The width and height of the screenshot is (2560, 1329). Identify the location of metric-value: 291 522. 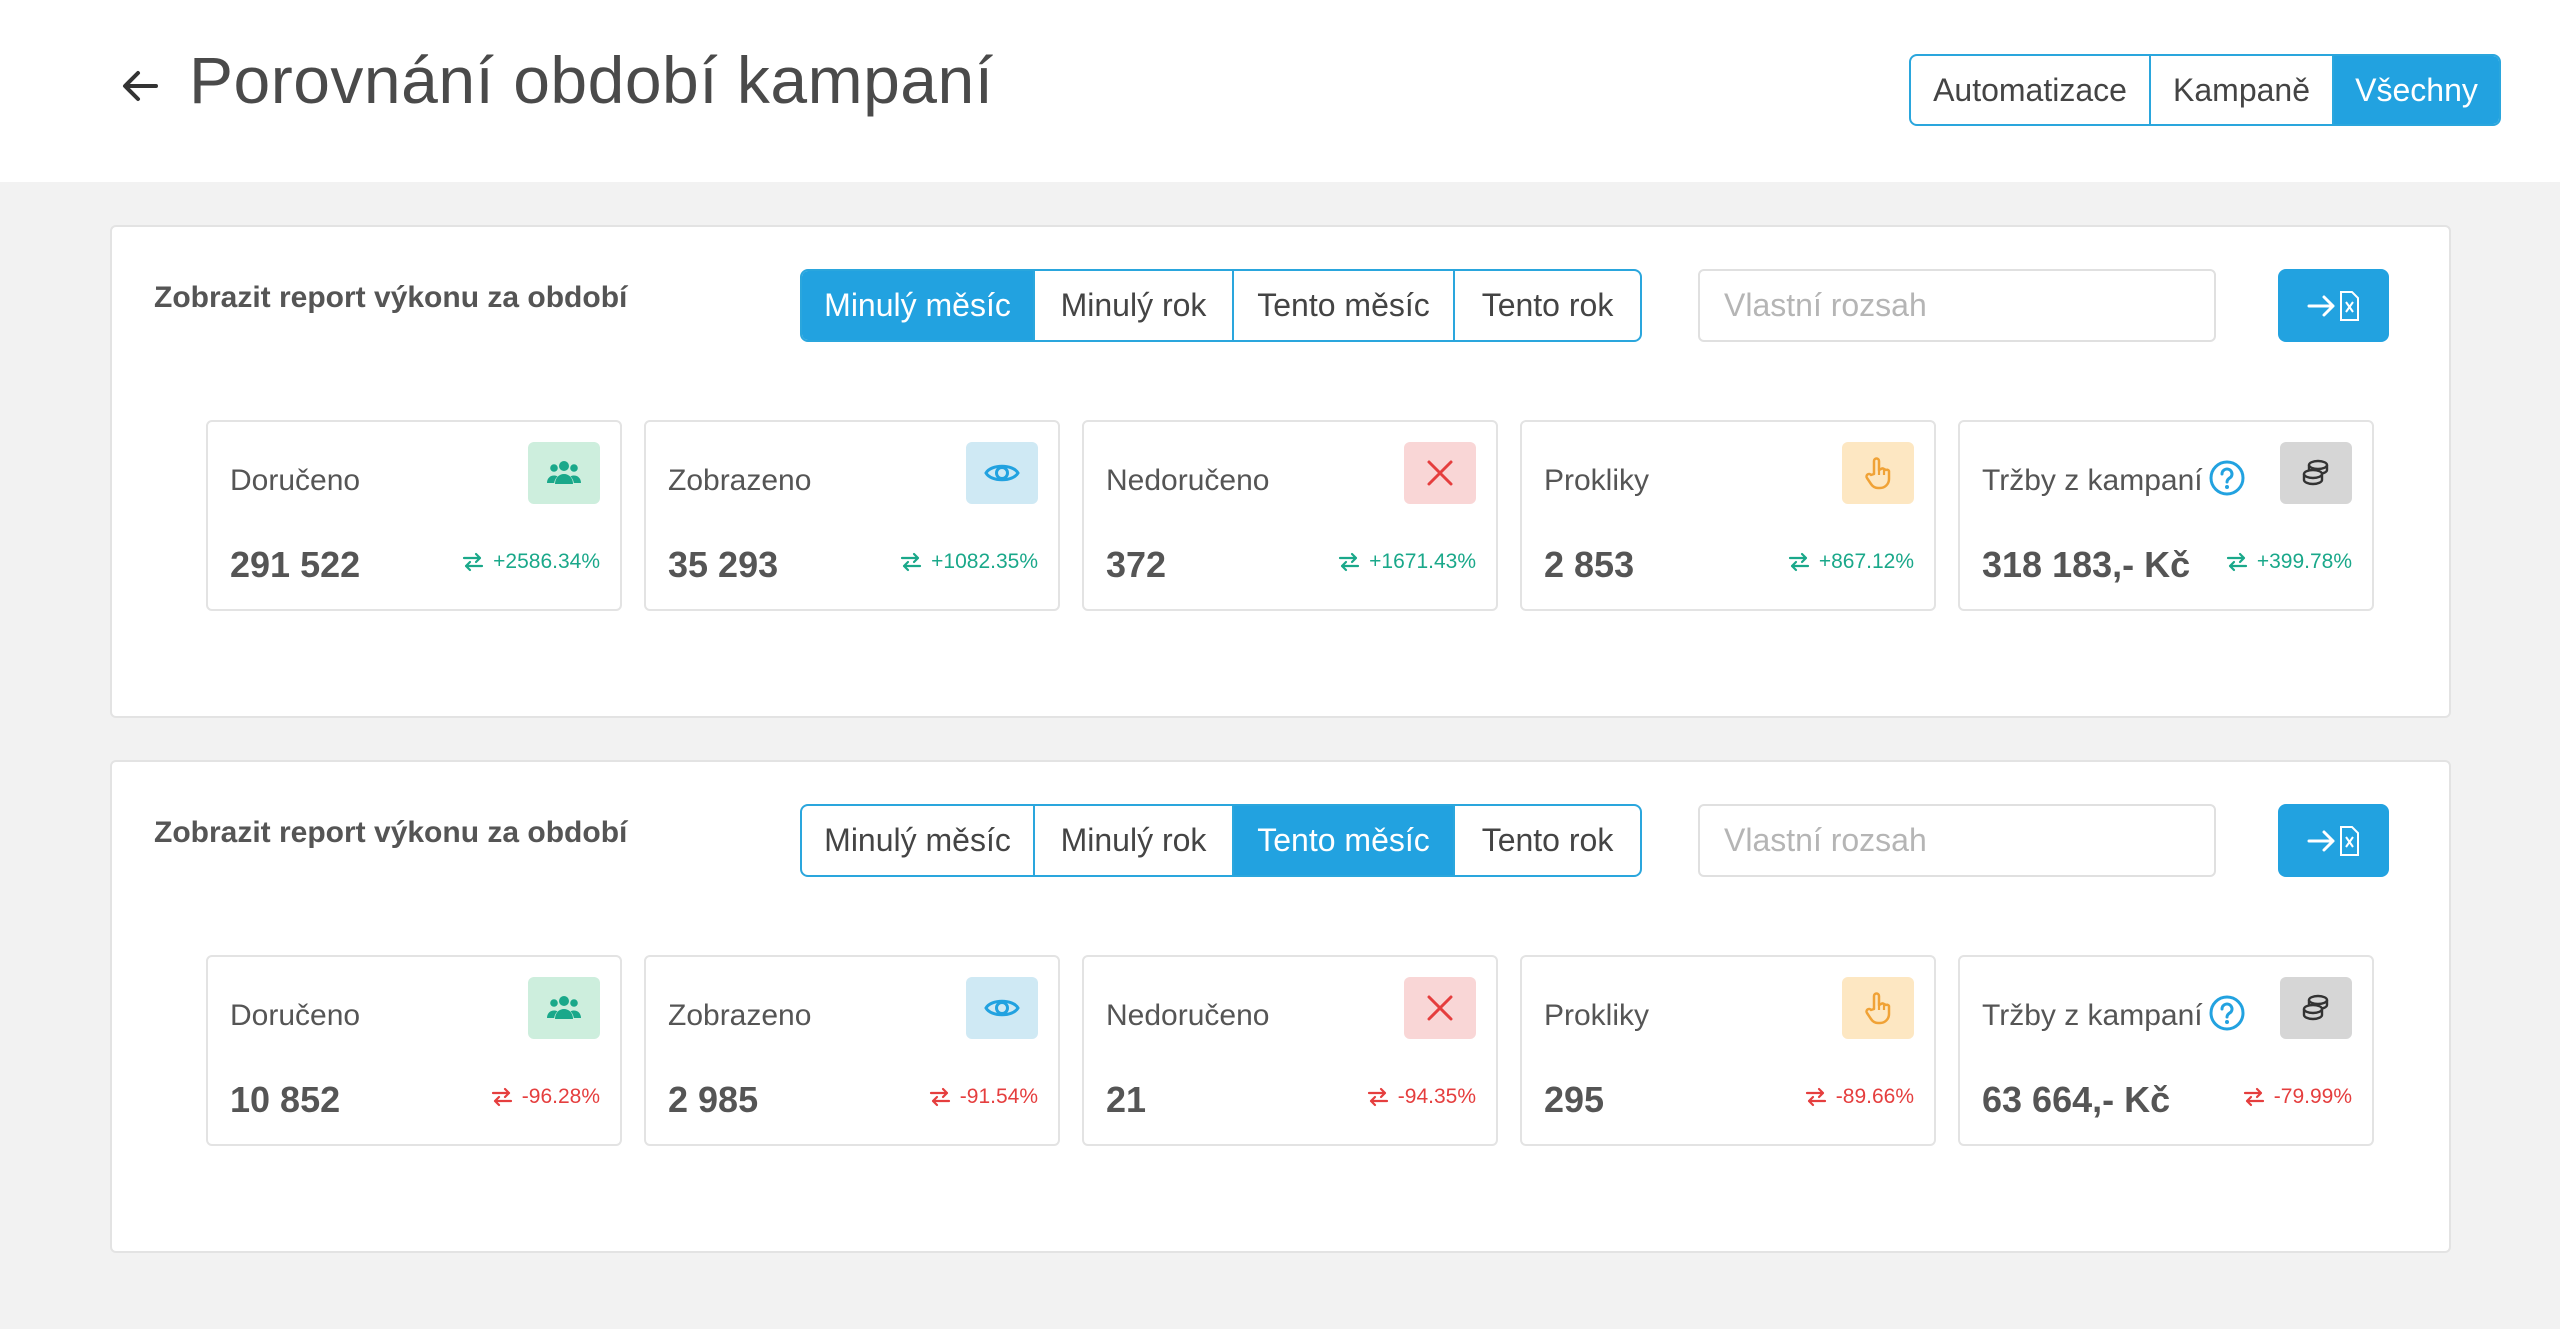
(295, 564).